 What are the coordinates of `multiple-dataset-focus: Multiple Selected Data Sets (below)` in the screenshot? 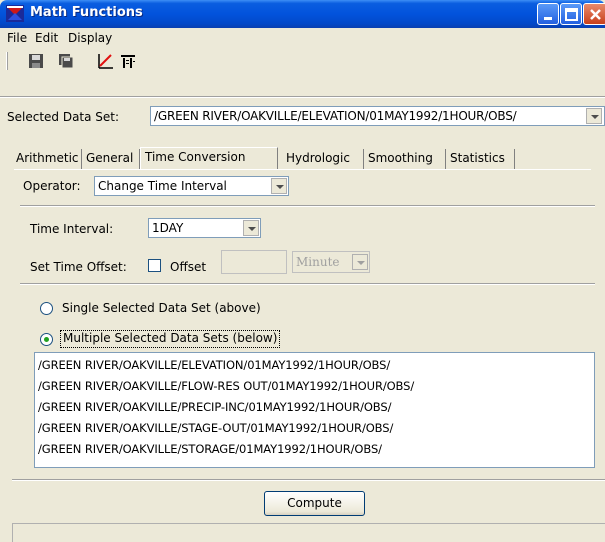 It's located at (170, 339).